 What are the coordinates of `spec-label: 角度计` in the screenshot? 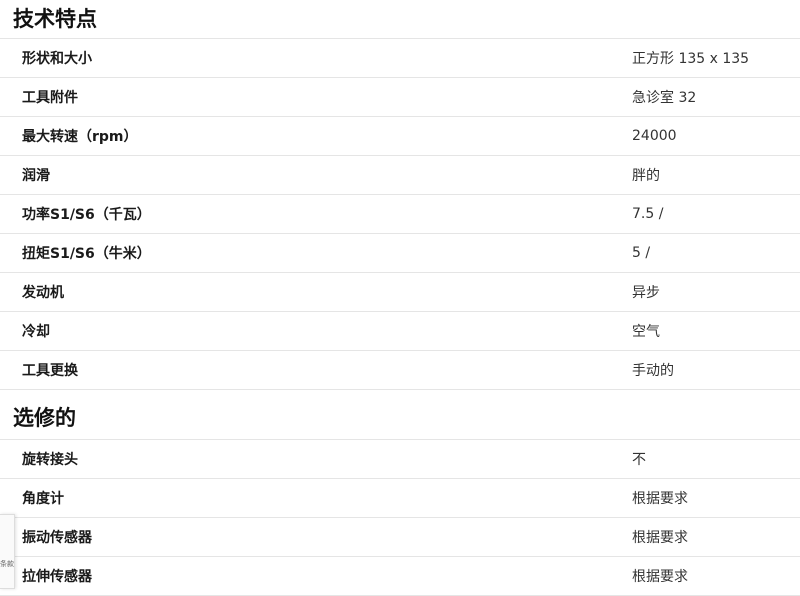 It's located at (315, 498).